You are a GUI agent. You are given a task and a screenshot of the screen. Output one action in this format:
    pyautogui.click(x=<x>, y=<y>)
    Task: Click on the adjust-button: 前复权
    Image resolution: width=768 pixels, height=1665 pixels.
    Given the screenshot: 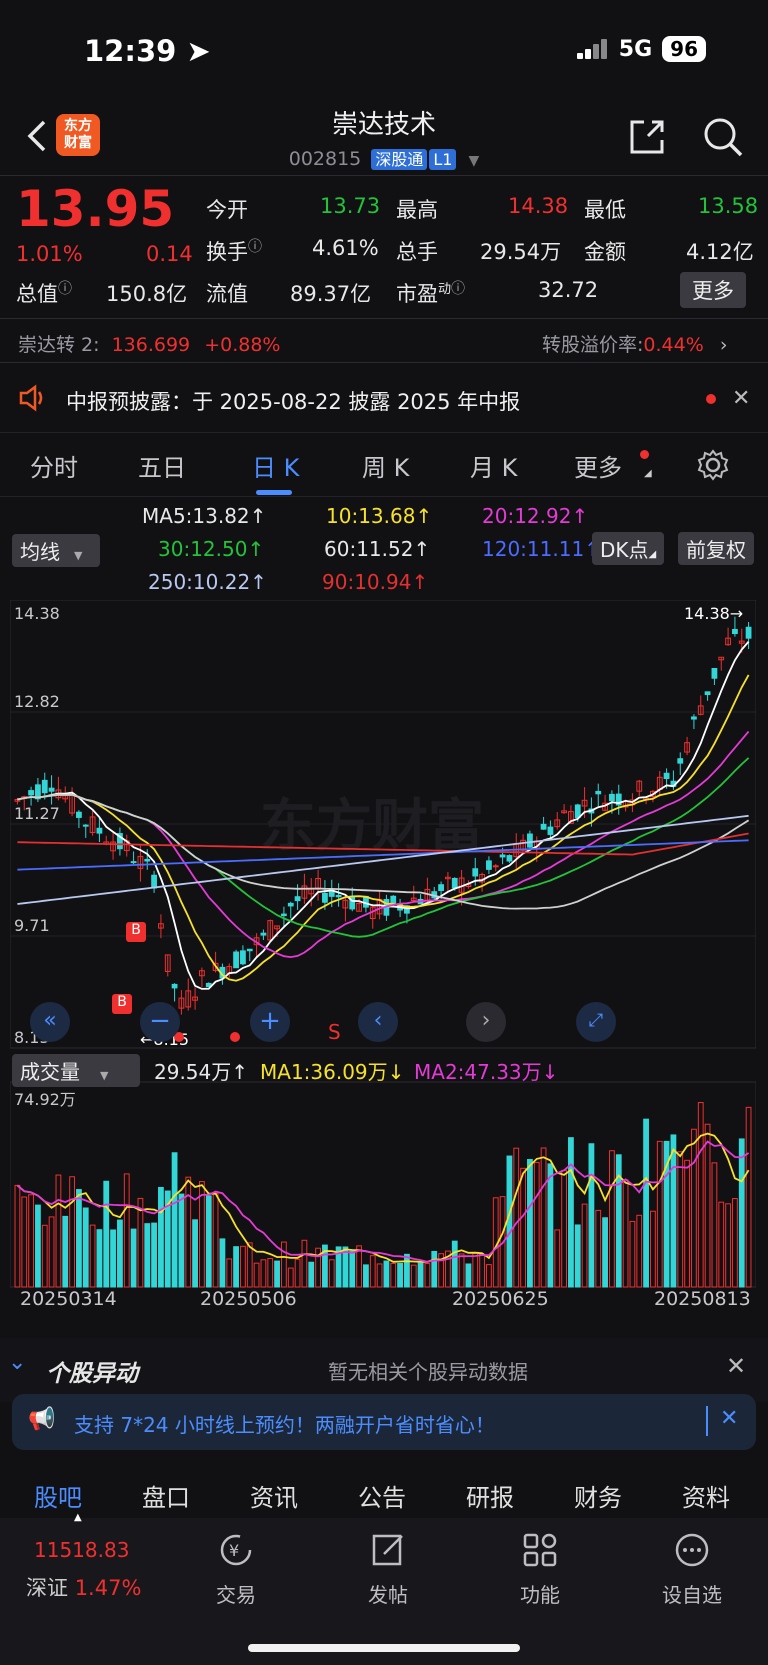 What is the action you would take?
    pyautogui.click(x=716, y=548)
    